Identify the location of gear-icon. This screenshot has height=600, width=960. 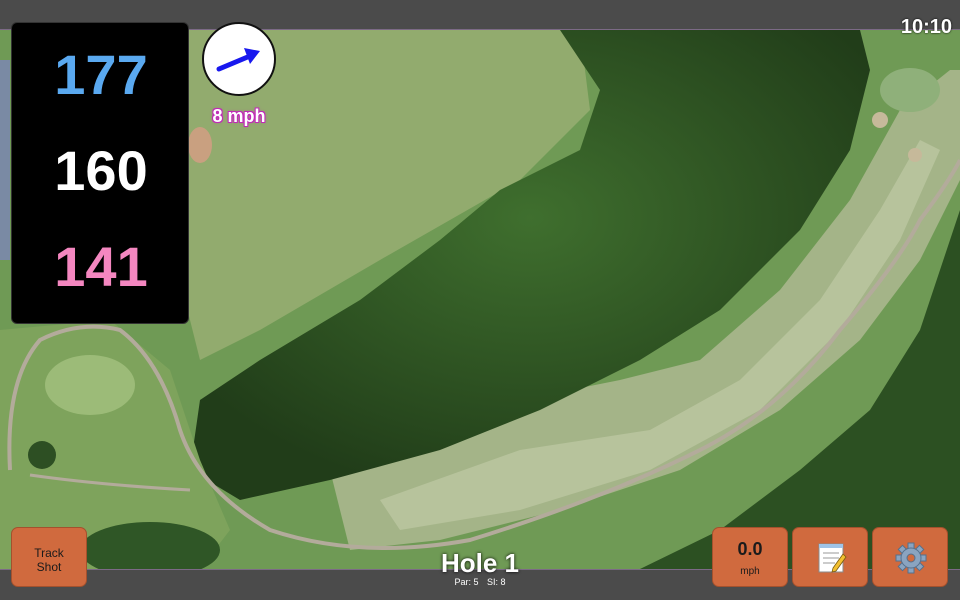
(911, 558).